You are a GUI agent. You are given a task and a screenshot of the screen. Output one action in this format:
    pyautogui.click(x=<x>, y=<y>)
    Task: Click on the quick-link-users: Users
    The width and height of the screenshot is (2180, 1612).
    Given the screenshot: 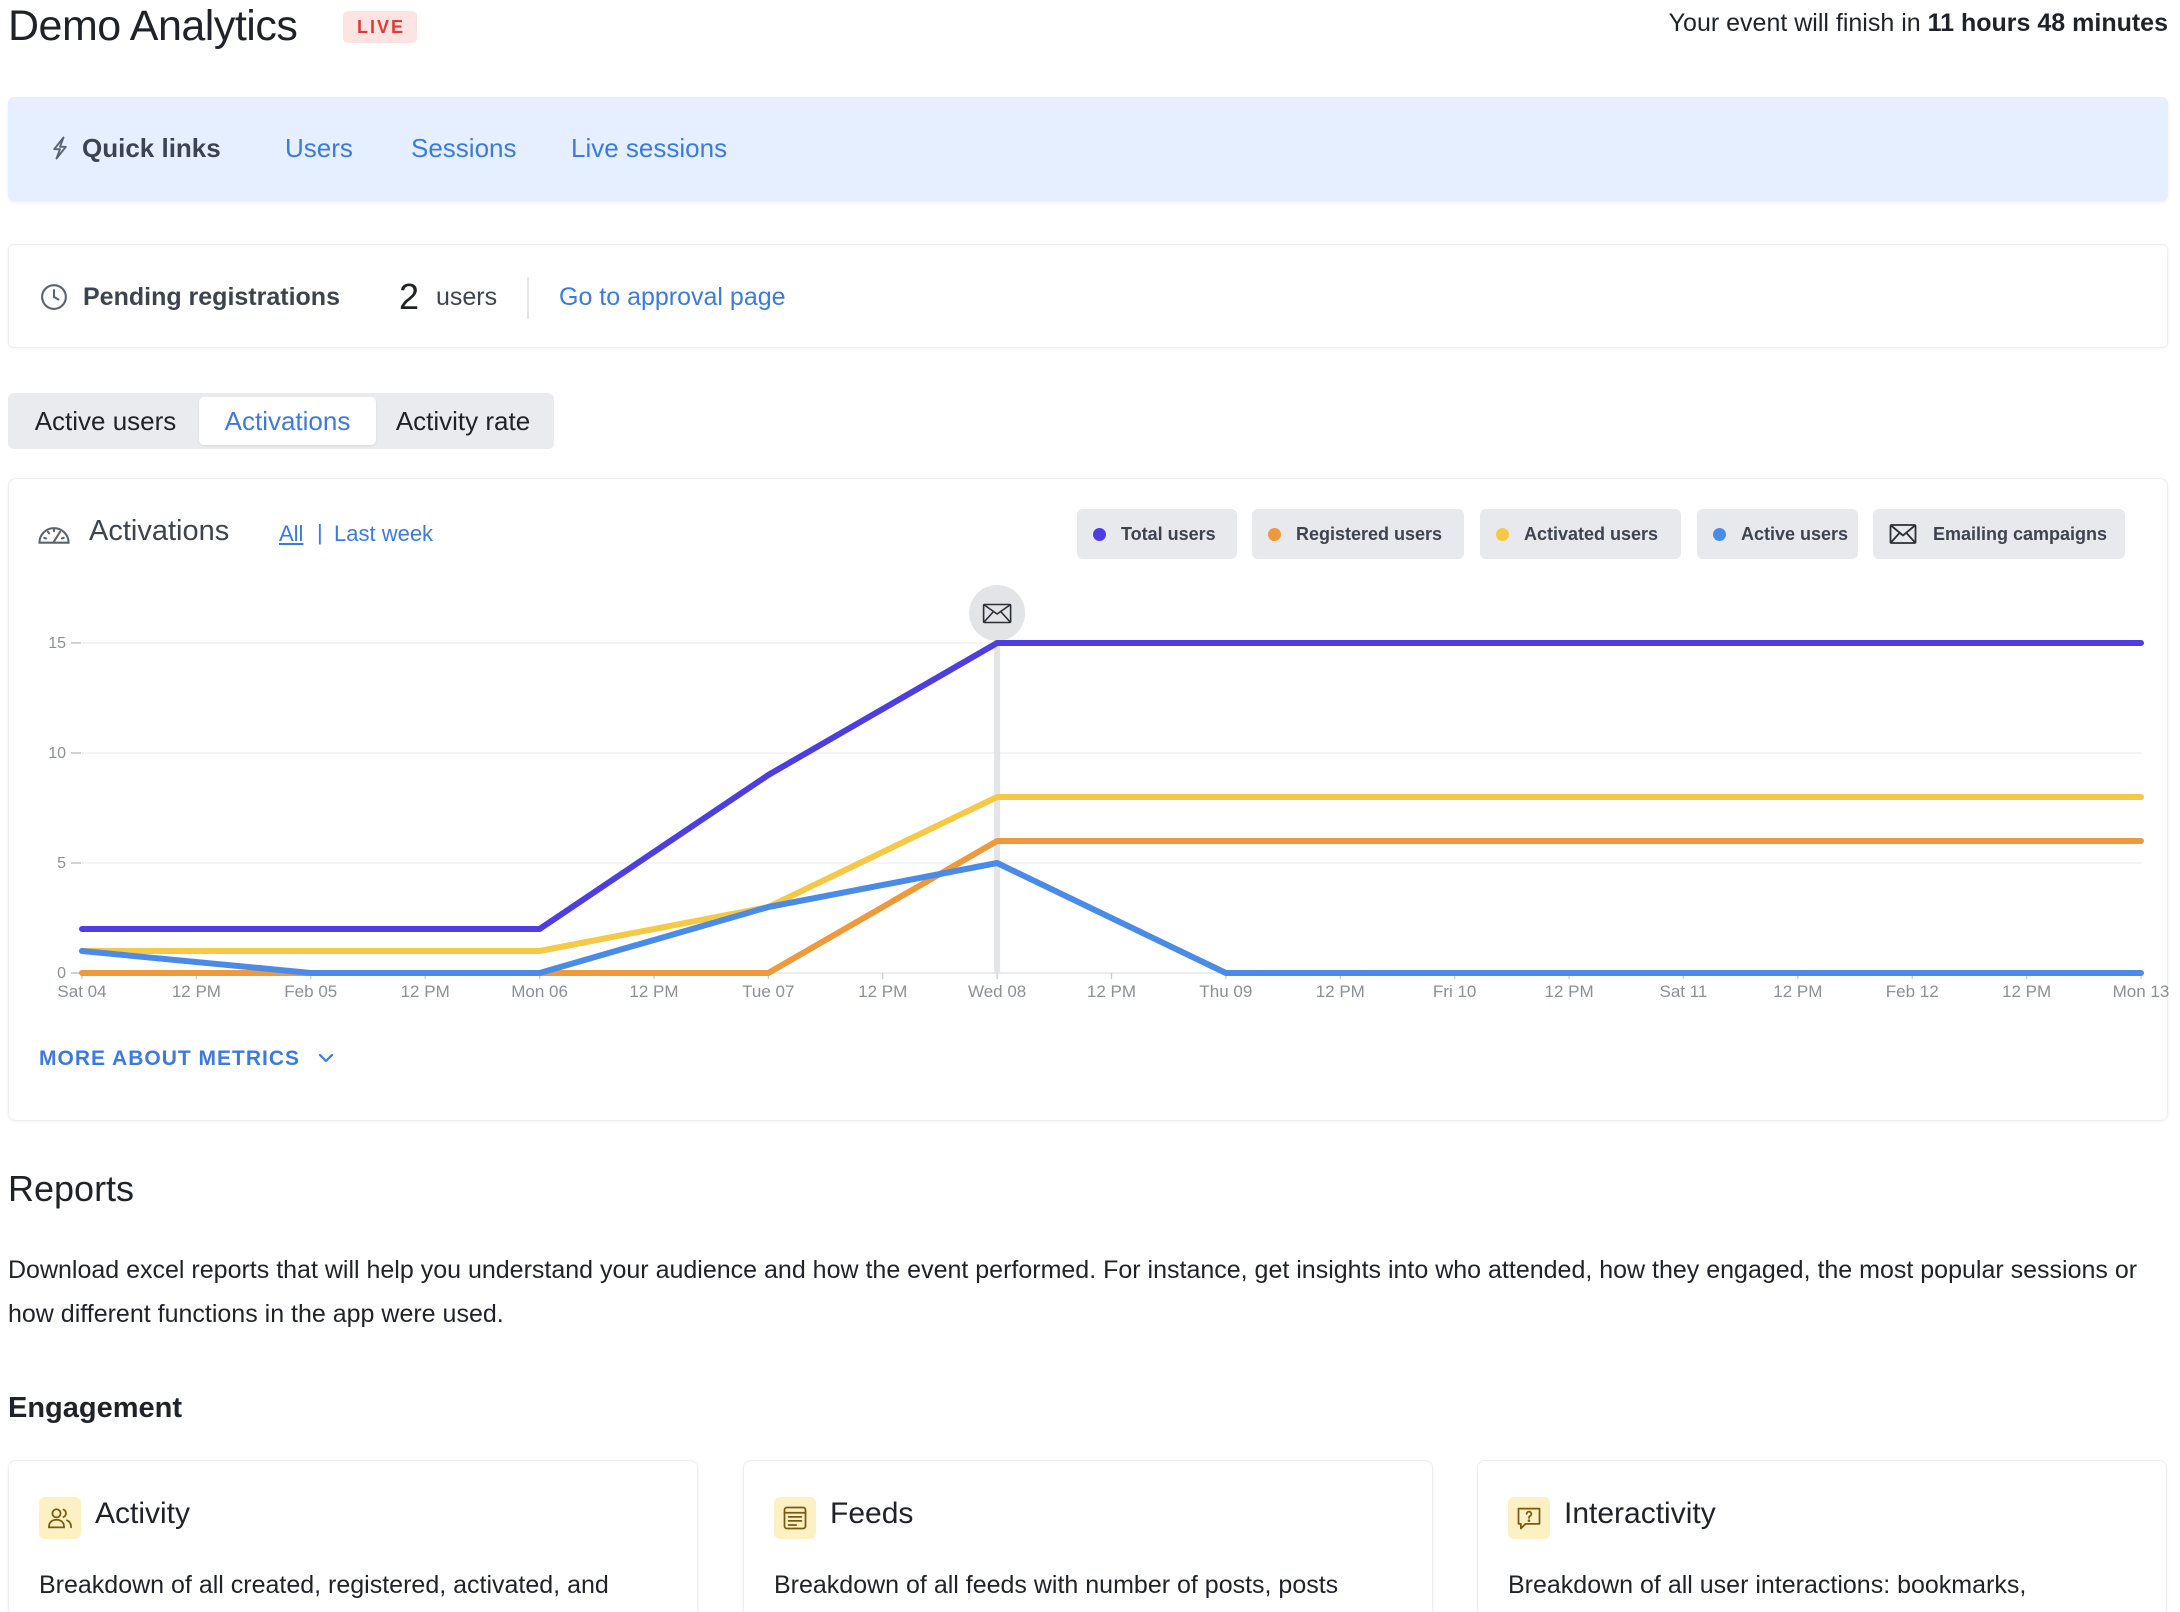 What is the action you would take?
    pyautogui.click(x=319, y=148)
    